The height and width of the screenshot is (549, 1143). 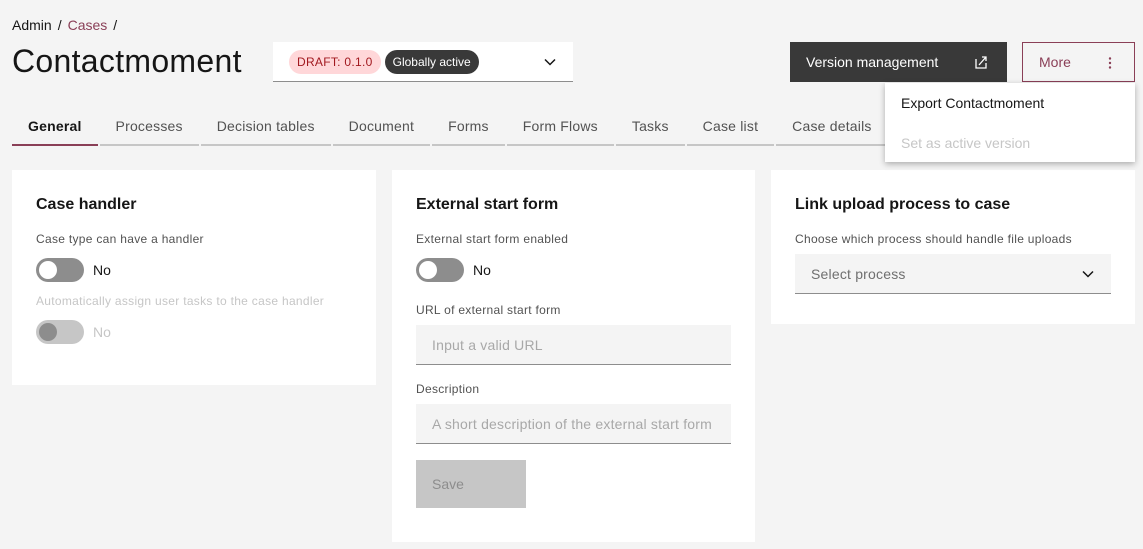 I want to click on save-button: Save, so click(x=471, y=484).